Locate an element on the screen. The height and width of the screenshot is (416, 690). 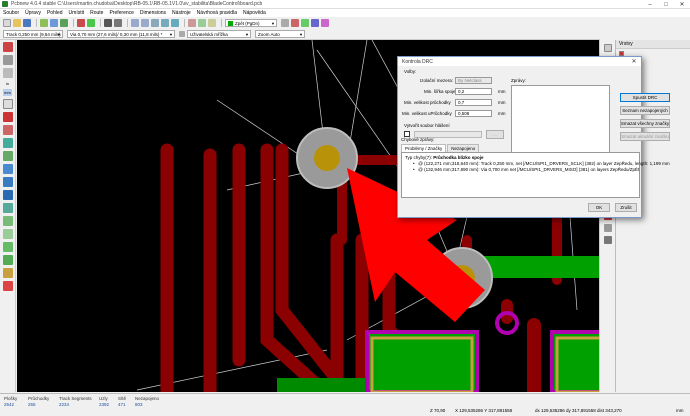
find-icon is located at coordinates (192, 23).